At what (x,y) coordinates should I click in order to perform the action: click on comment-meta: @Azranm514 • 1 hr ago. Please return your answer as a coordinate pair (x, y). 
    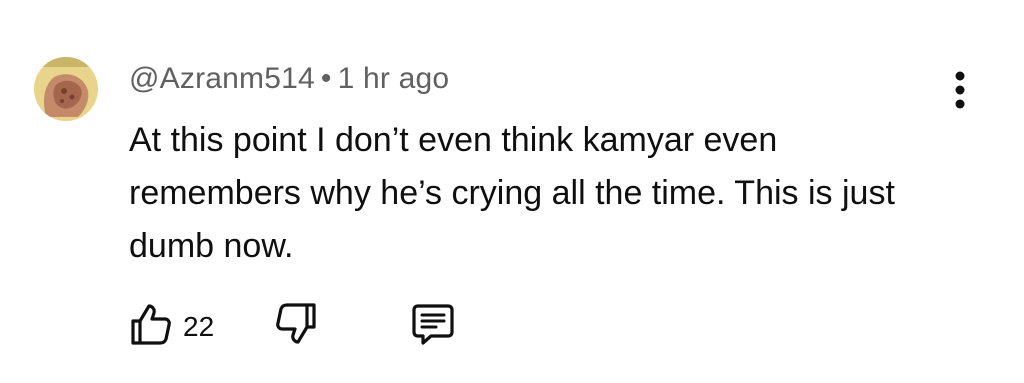
    Looking at the image, I should click on (289, 79).